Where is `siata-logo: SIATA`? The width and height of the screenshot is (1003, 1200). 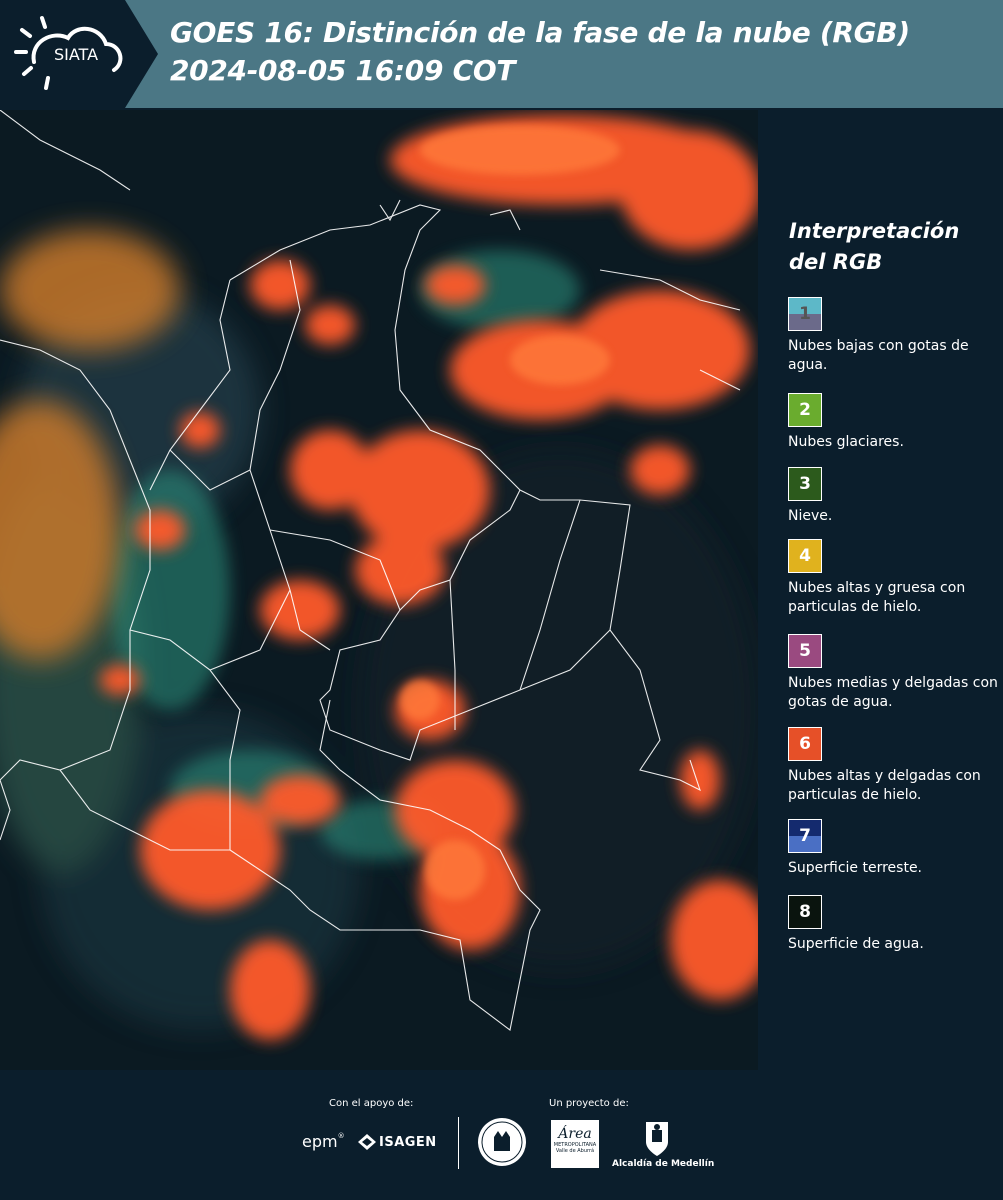 siata-logo: SIATA is located at coordinates (79, 54).